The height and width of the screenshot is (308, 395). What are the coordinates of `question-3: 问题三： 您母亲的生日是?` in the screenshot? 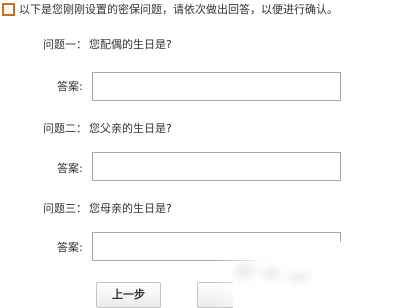 It's located at (107, 209).